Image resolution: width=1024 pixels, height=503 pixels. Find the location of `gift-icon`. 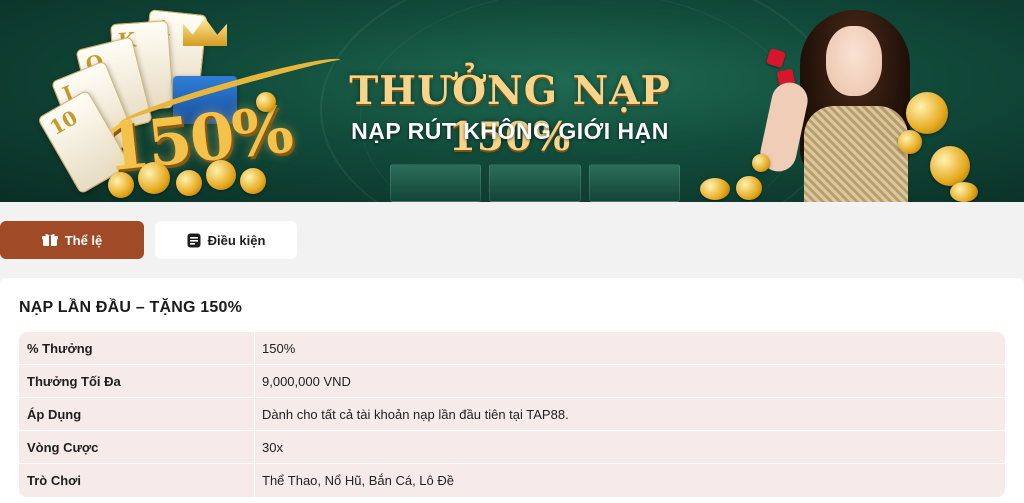

gift-icon is located at coordinates (49, 240).